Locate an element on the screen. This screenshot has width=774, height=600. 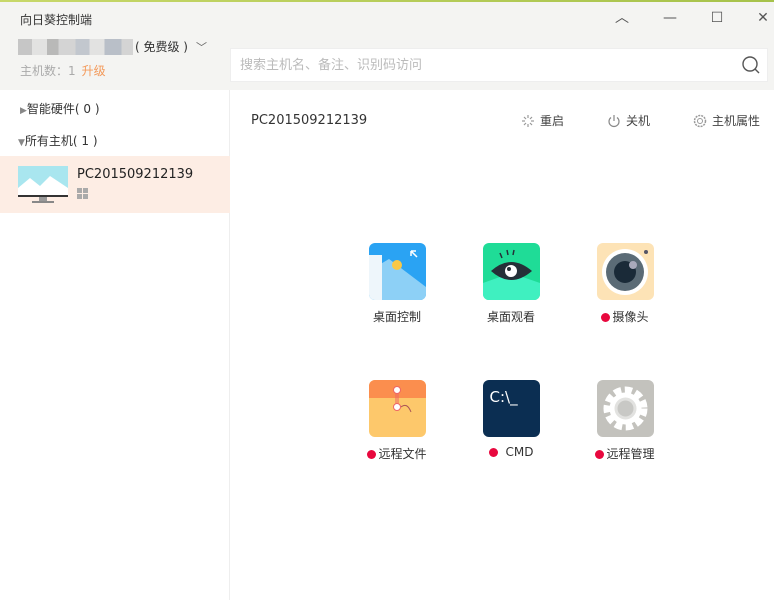
search-box is located at coordinates (499, 65).